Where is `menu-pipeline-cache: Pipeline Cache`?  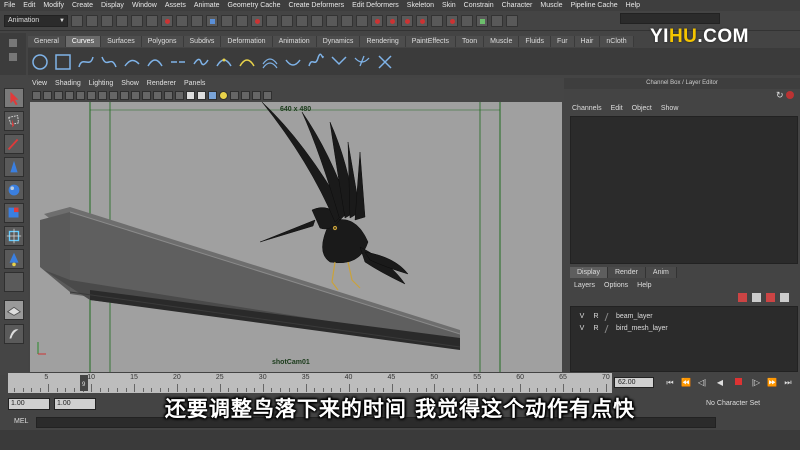 menu-pipeline-cache: Pipeline Cache is located at coordinates (594, 5).